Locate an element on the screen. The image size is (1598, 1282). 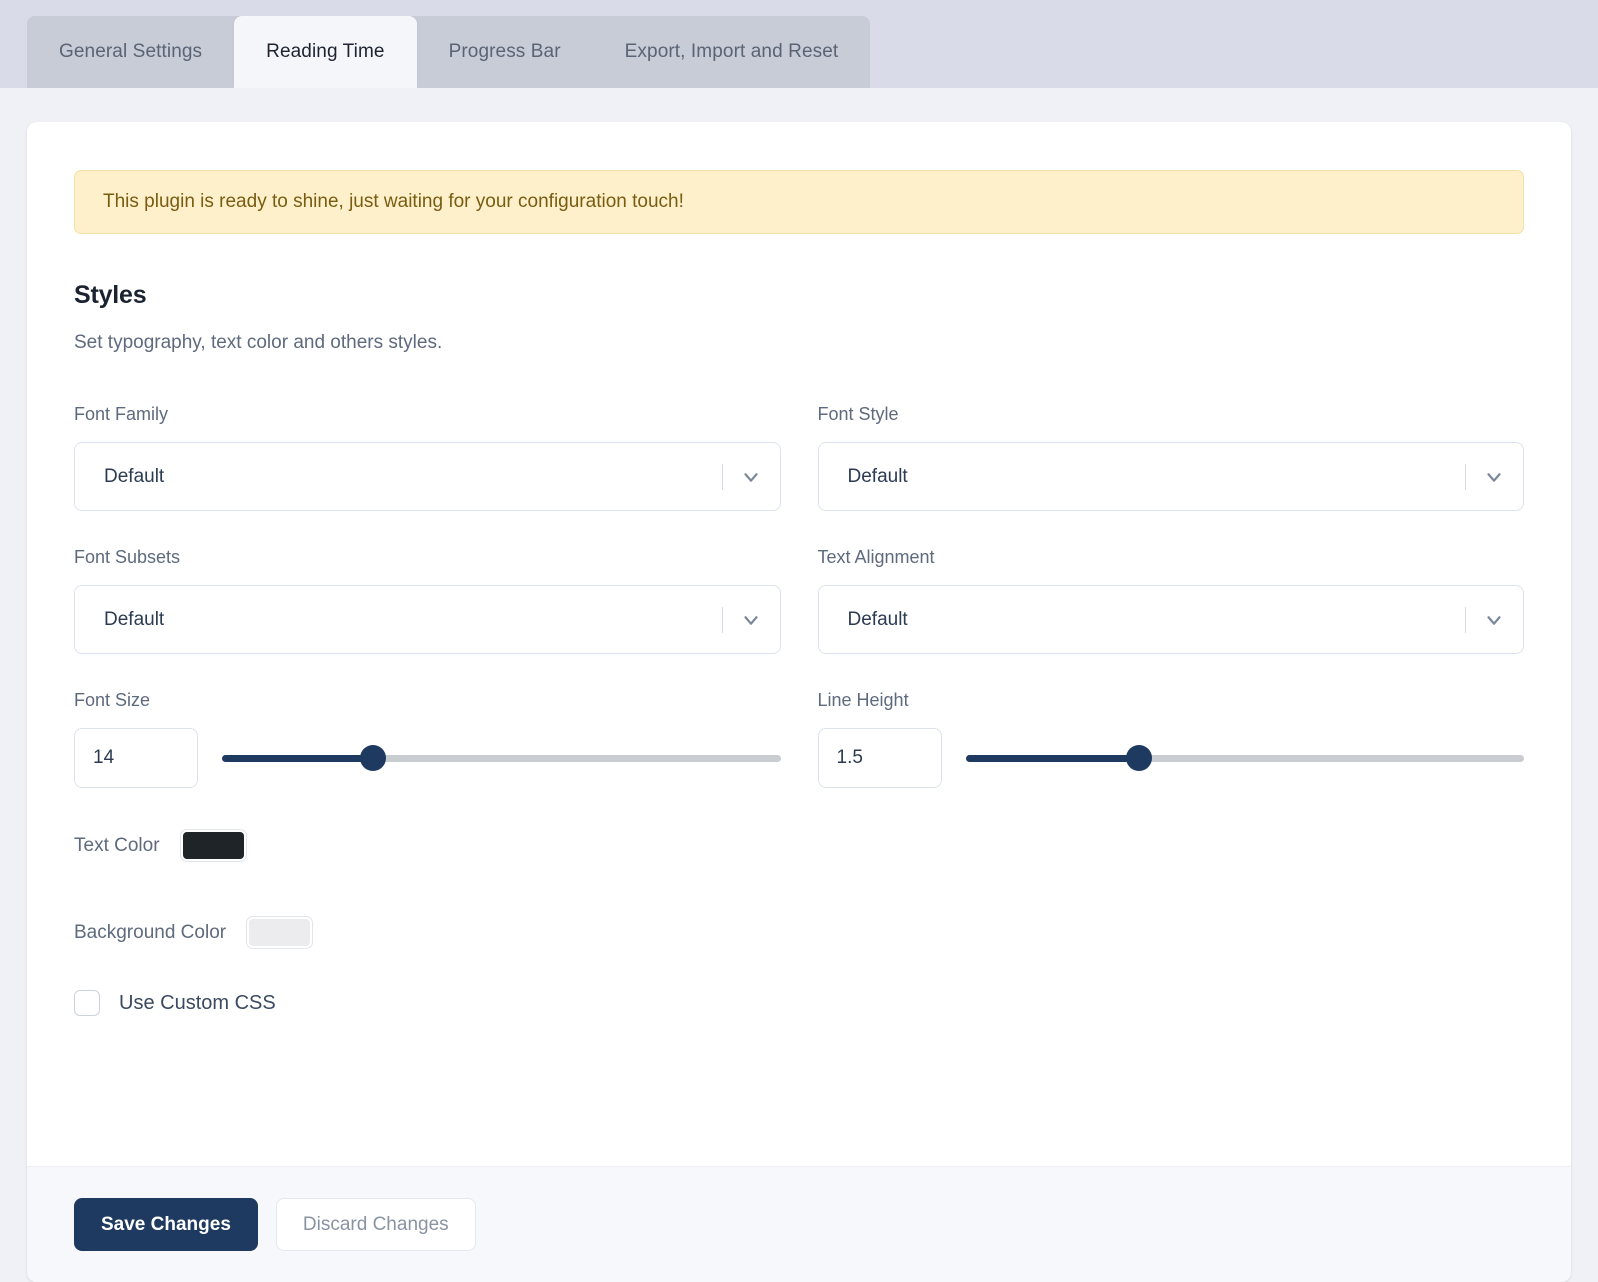
font-subsets-value: Default is located at coordinates (134, 619).